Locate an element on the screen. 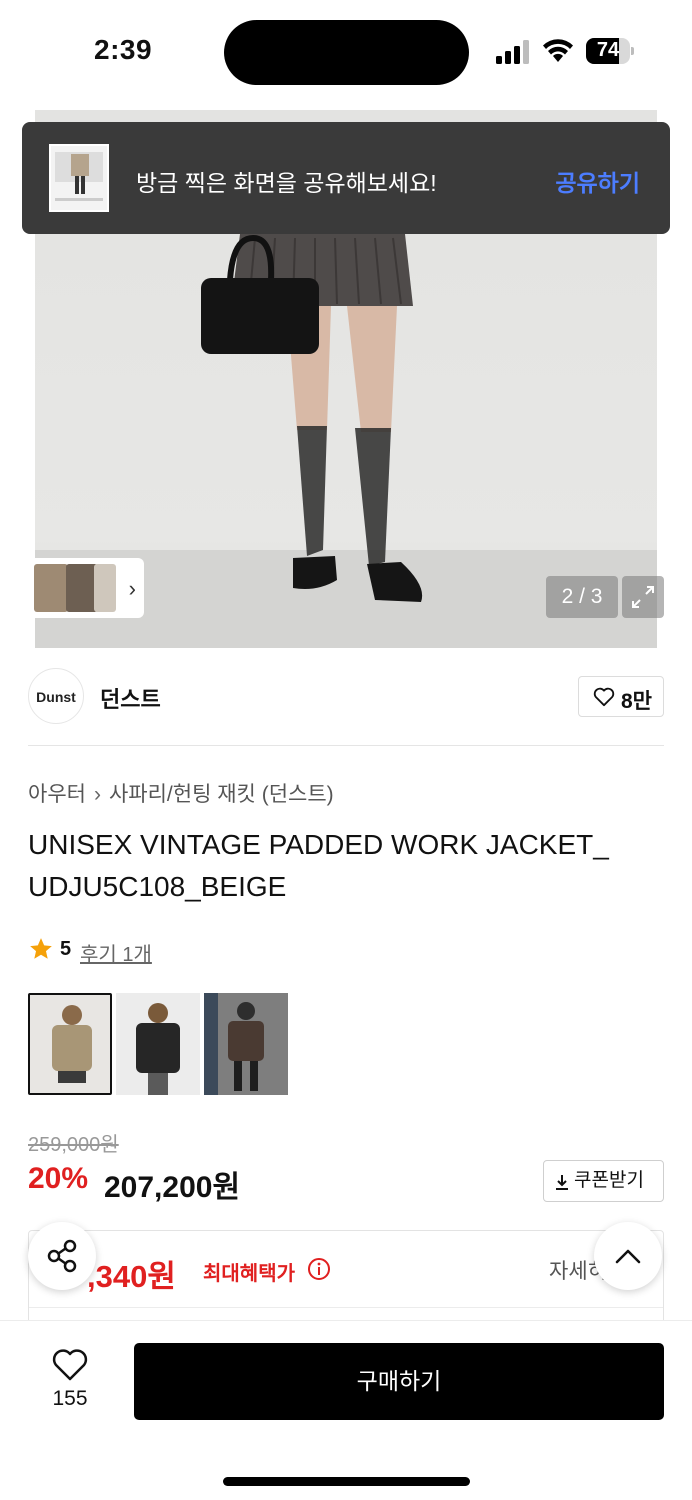  screenshot-thumbnail is located at coordinates (79, 178).